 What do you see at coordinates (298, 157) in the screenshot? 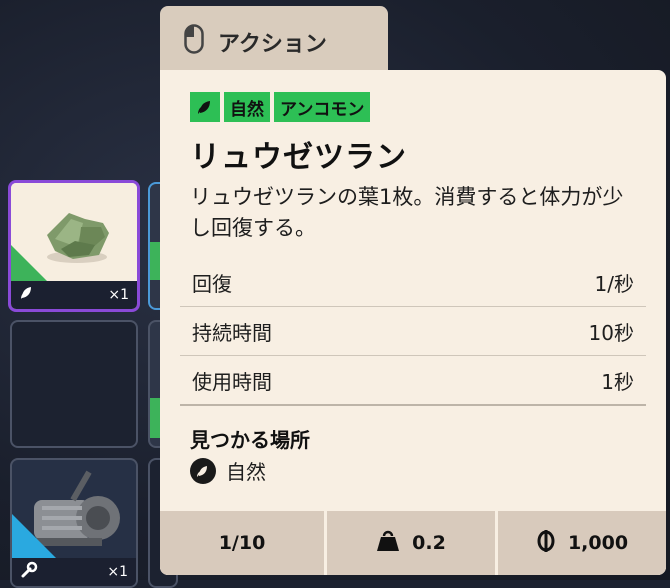
I see `item-name: リュウゼツラン` at bounding box center [298, 157].